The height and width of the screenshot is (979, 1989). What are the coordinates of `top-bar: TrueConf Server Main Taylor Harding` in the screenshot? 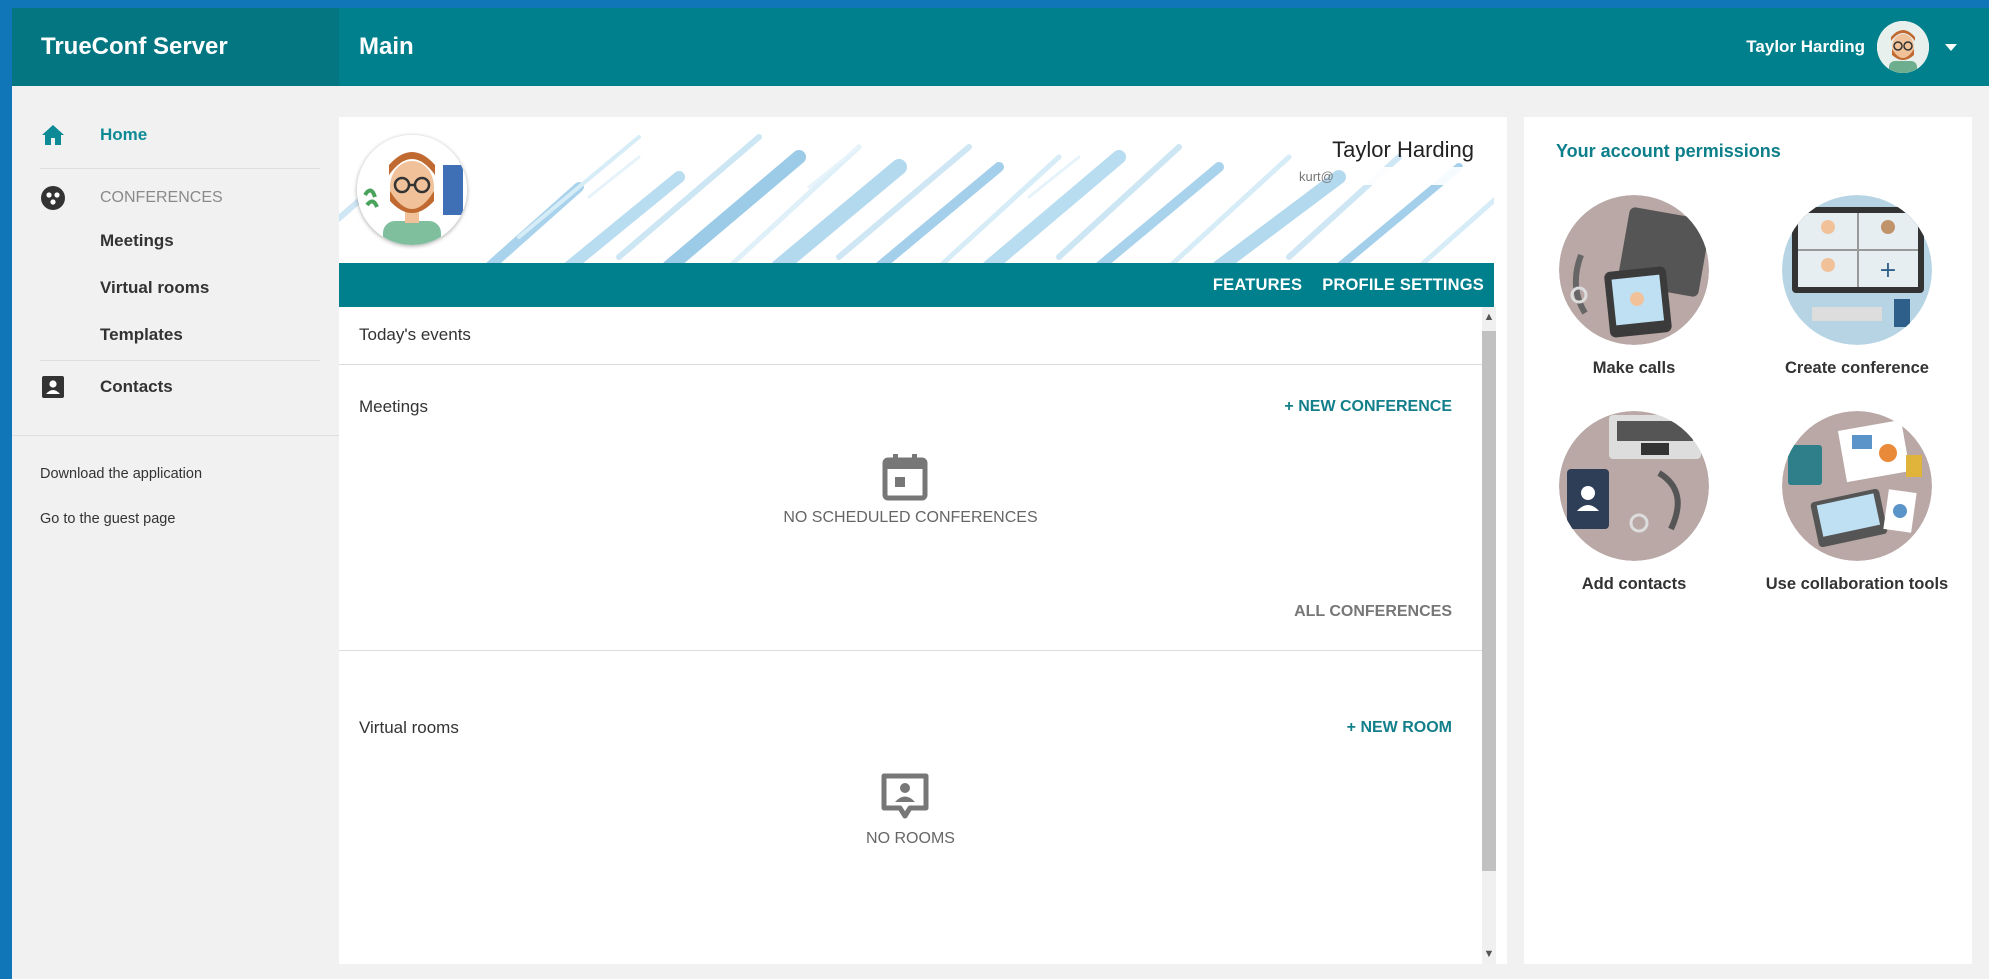 It's located at (1000, 47).